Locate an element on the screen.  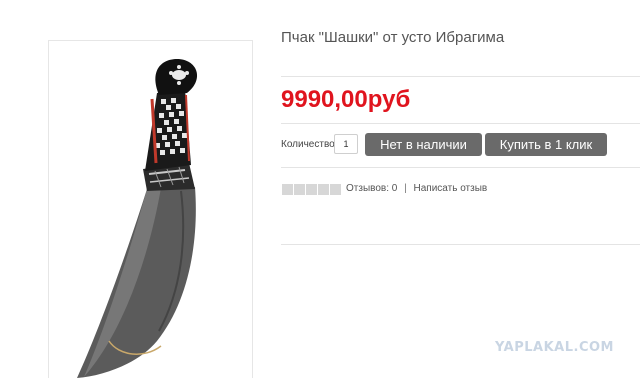
watermark: YAPLAKAL.COM is located at coordinates (554, 347).